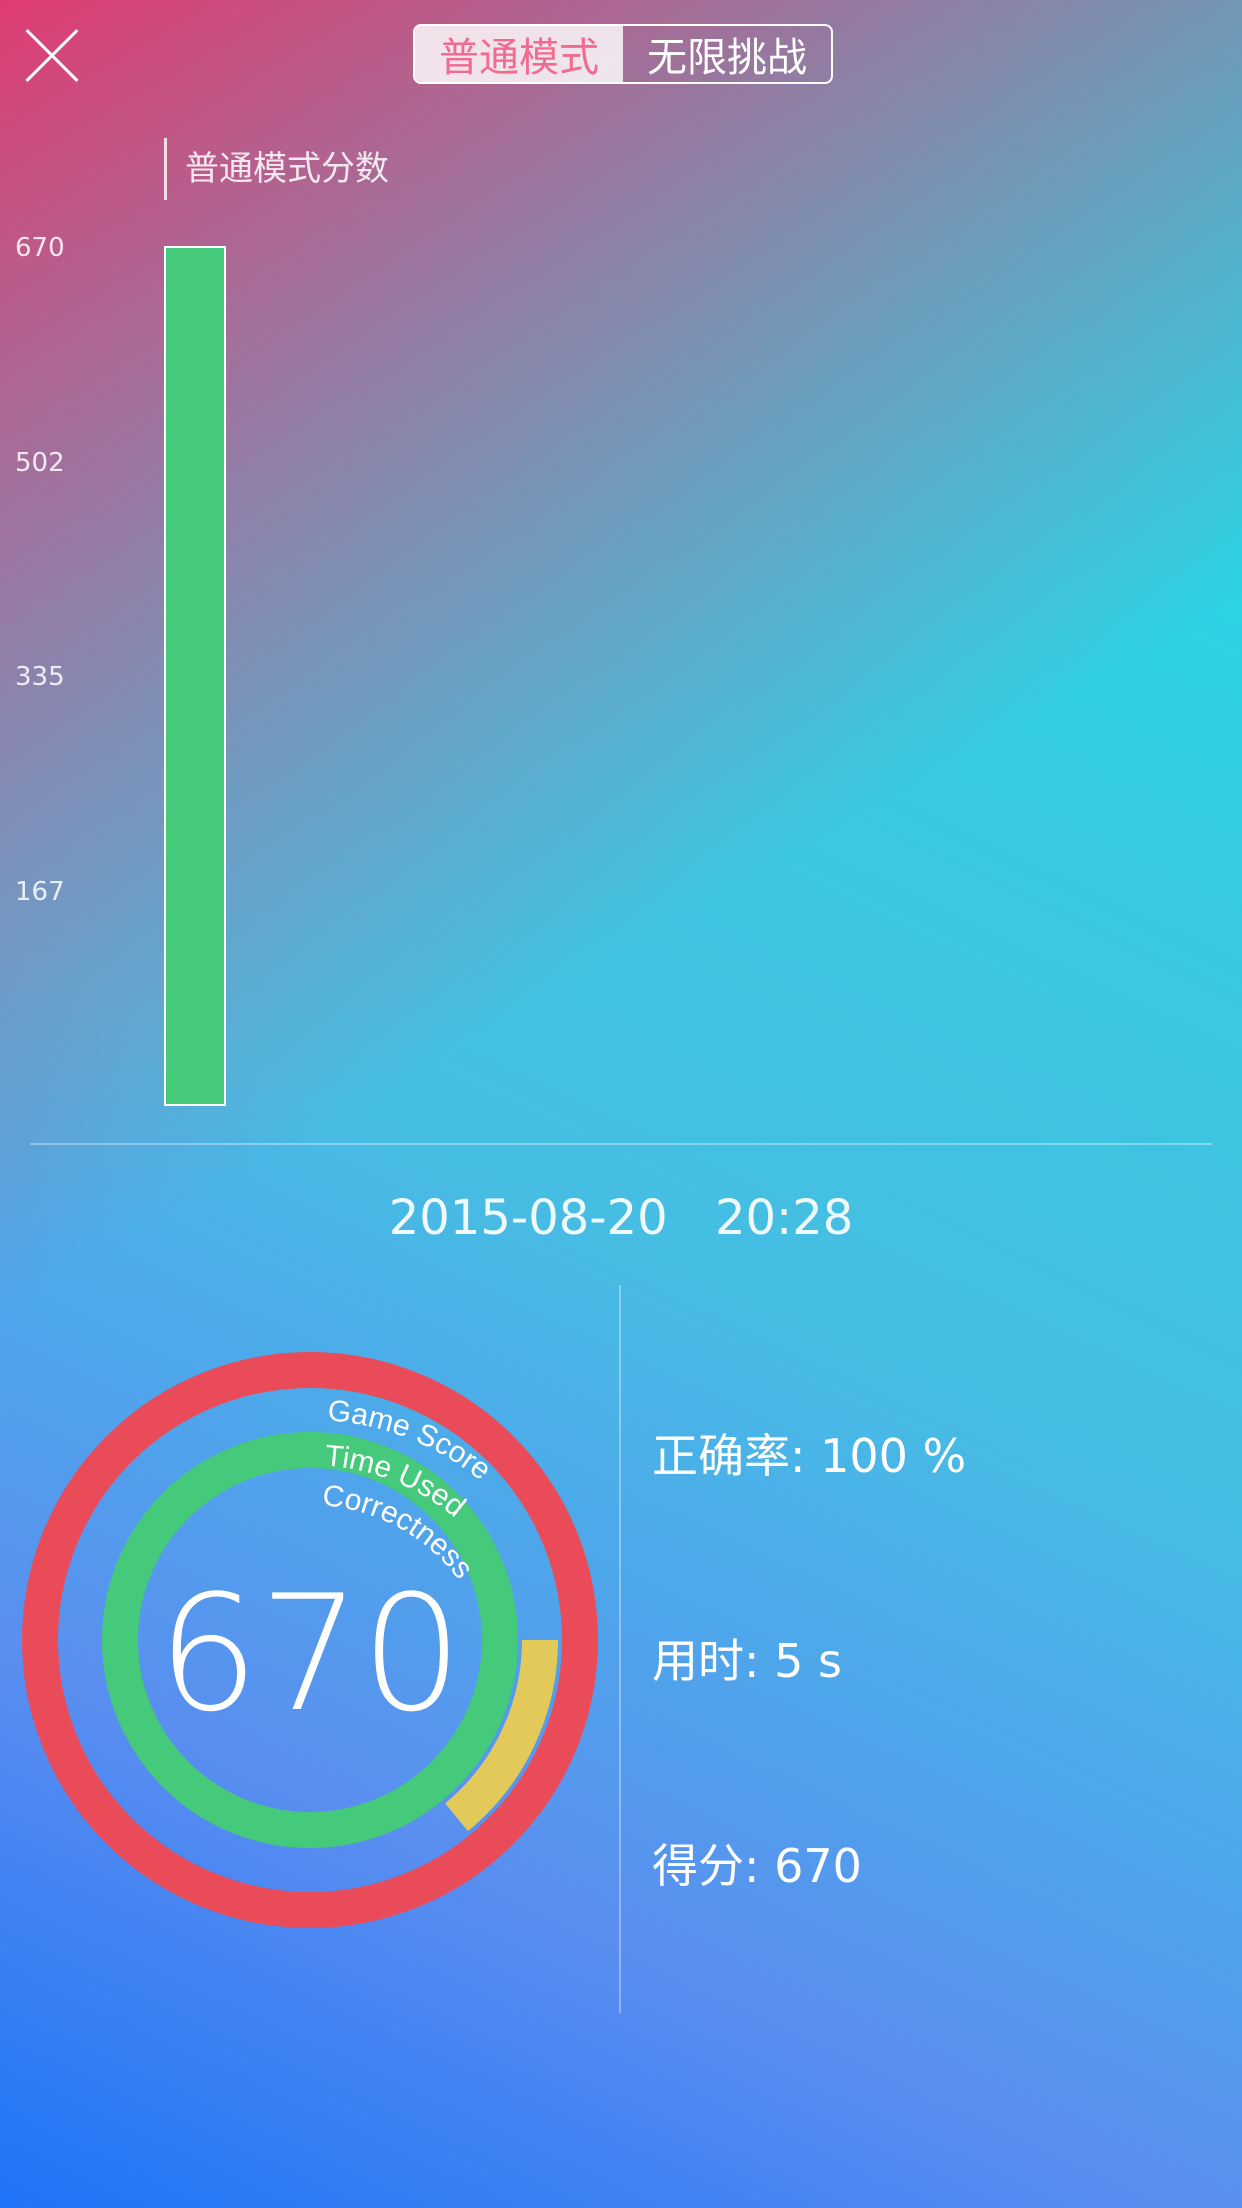 The width and height of the screenshot is (1242, 2208). I want to click on record-datetime: 2015-08-20 20:28, so click(621, 1218).